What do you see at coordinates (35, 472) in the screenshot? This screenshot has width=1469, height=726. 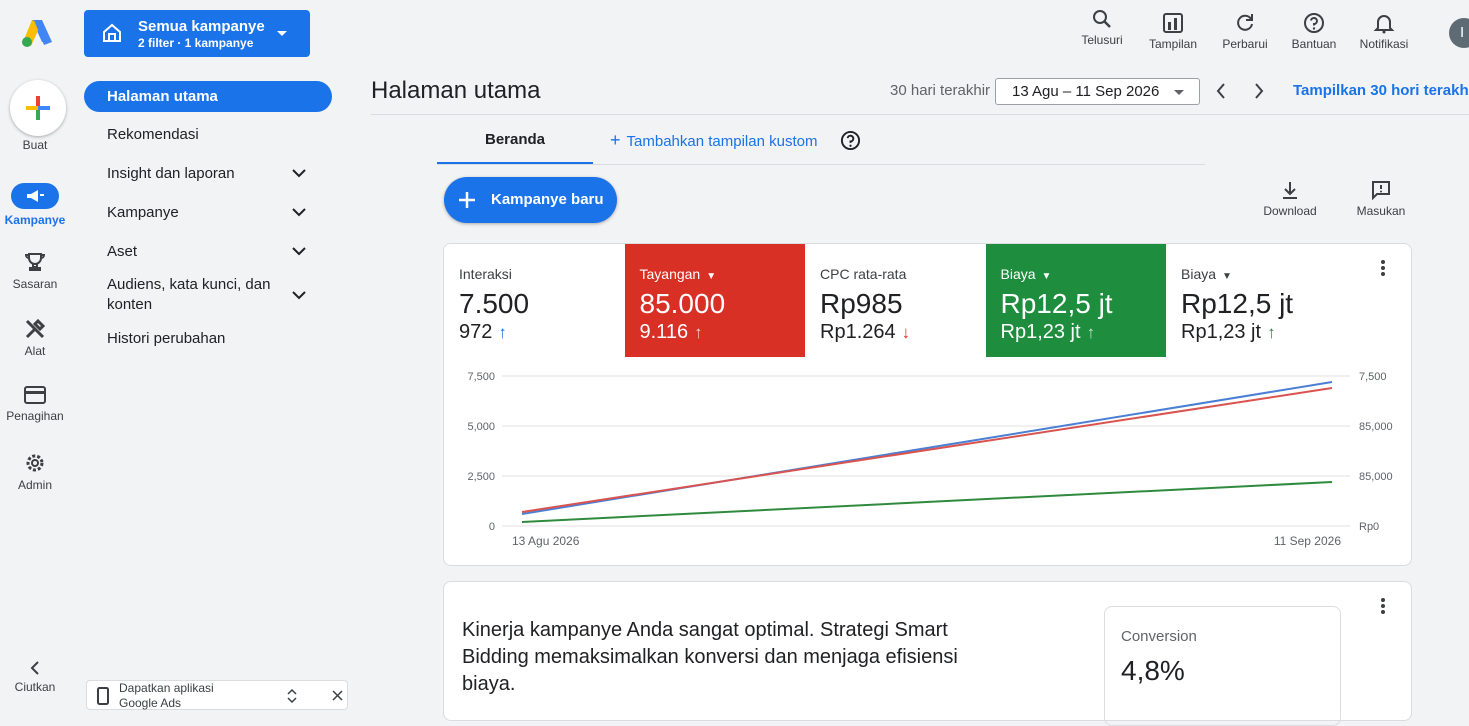 I see `rail-item-admin: Admin` at bounding box center [35, 472].